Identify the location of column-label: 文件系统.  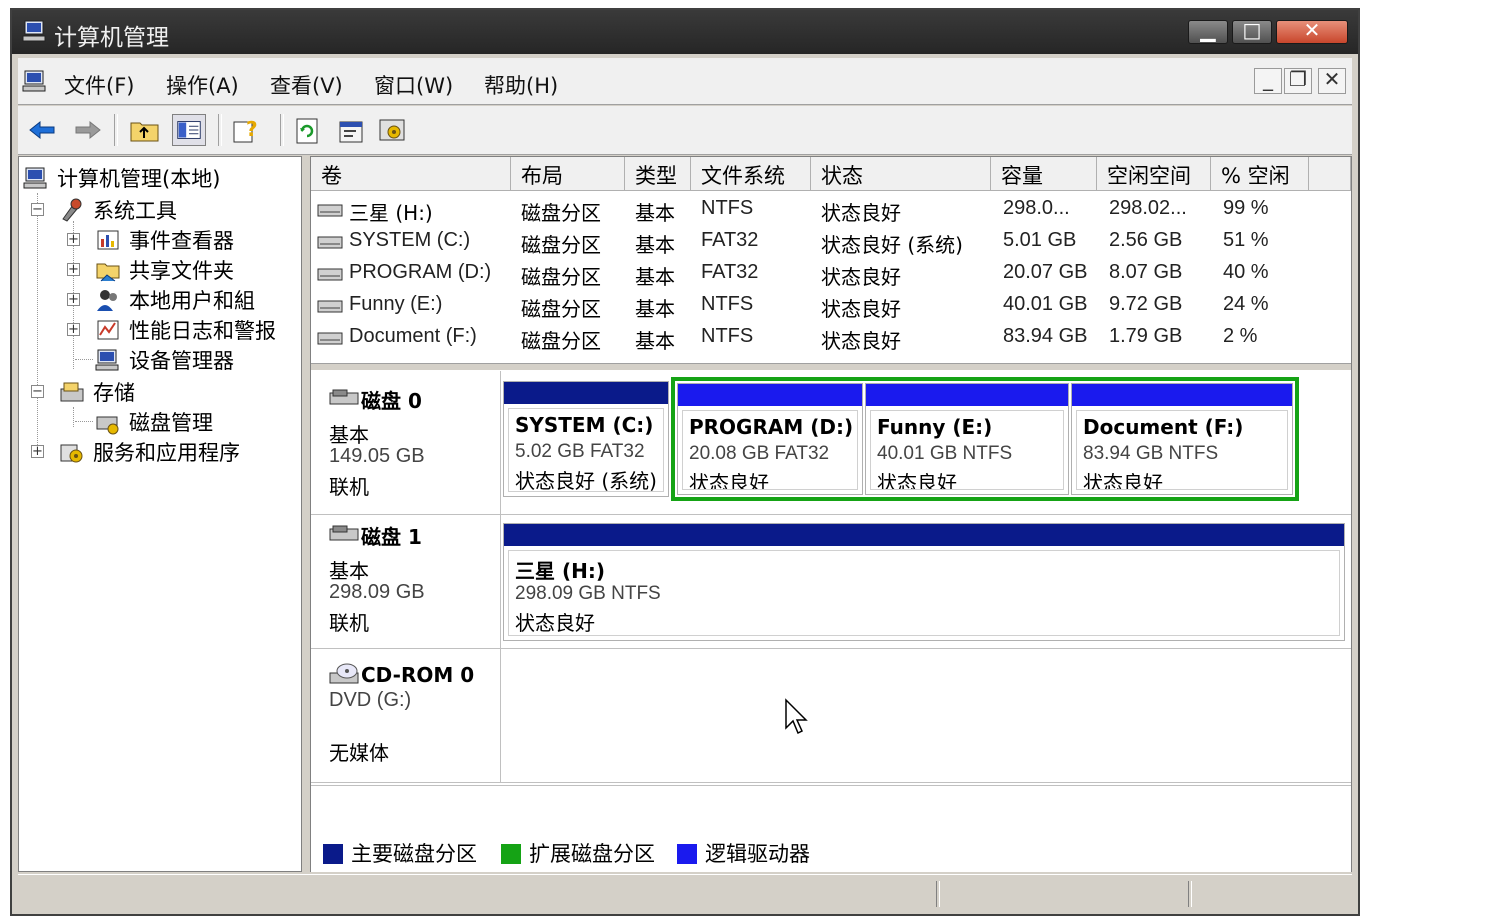
(743, 176).